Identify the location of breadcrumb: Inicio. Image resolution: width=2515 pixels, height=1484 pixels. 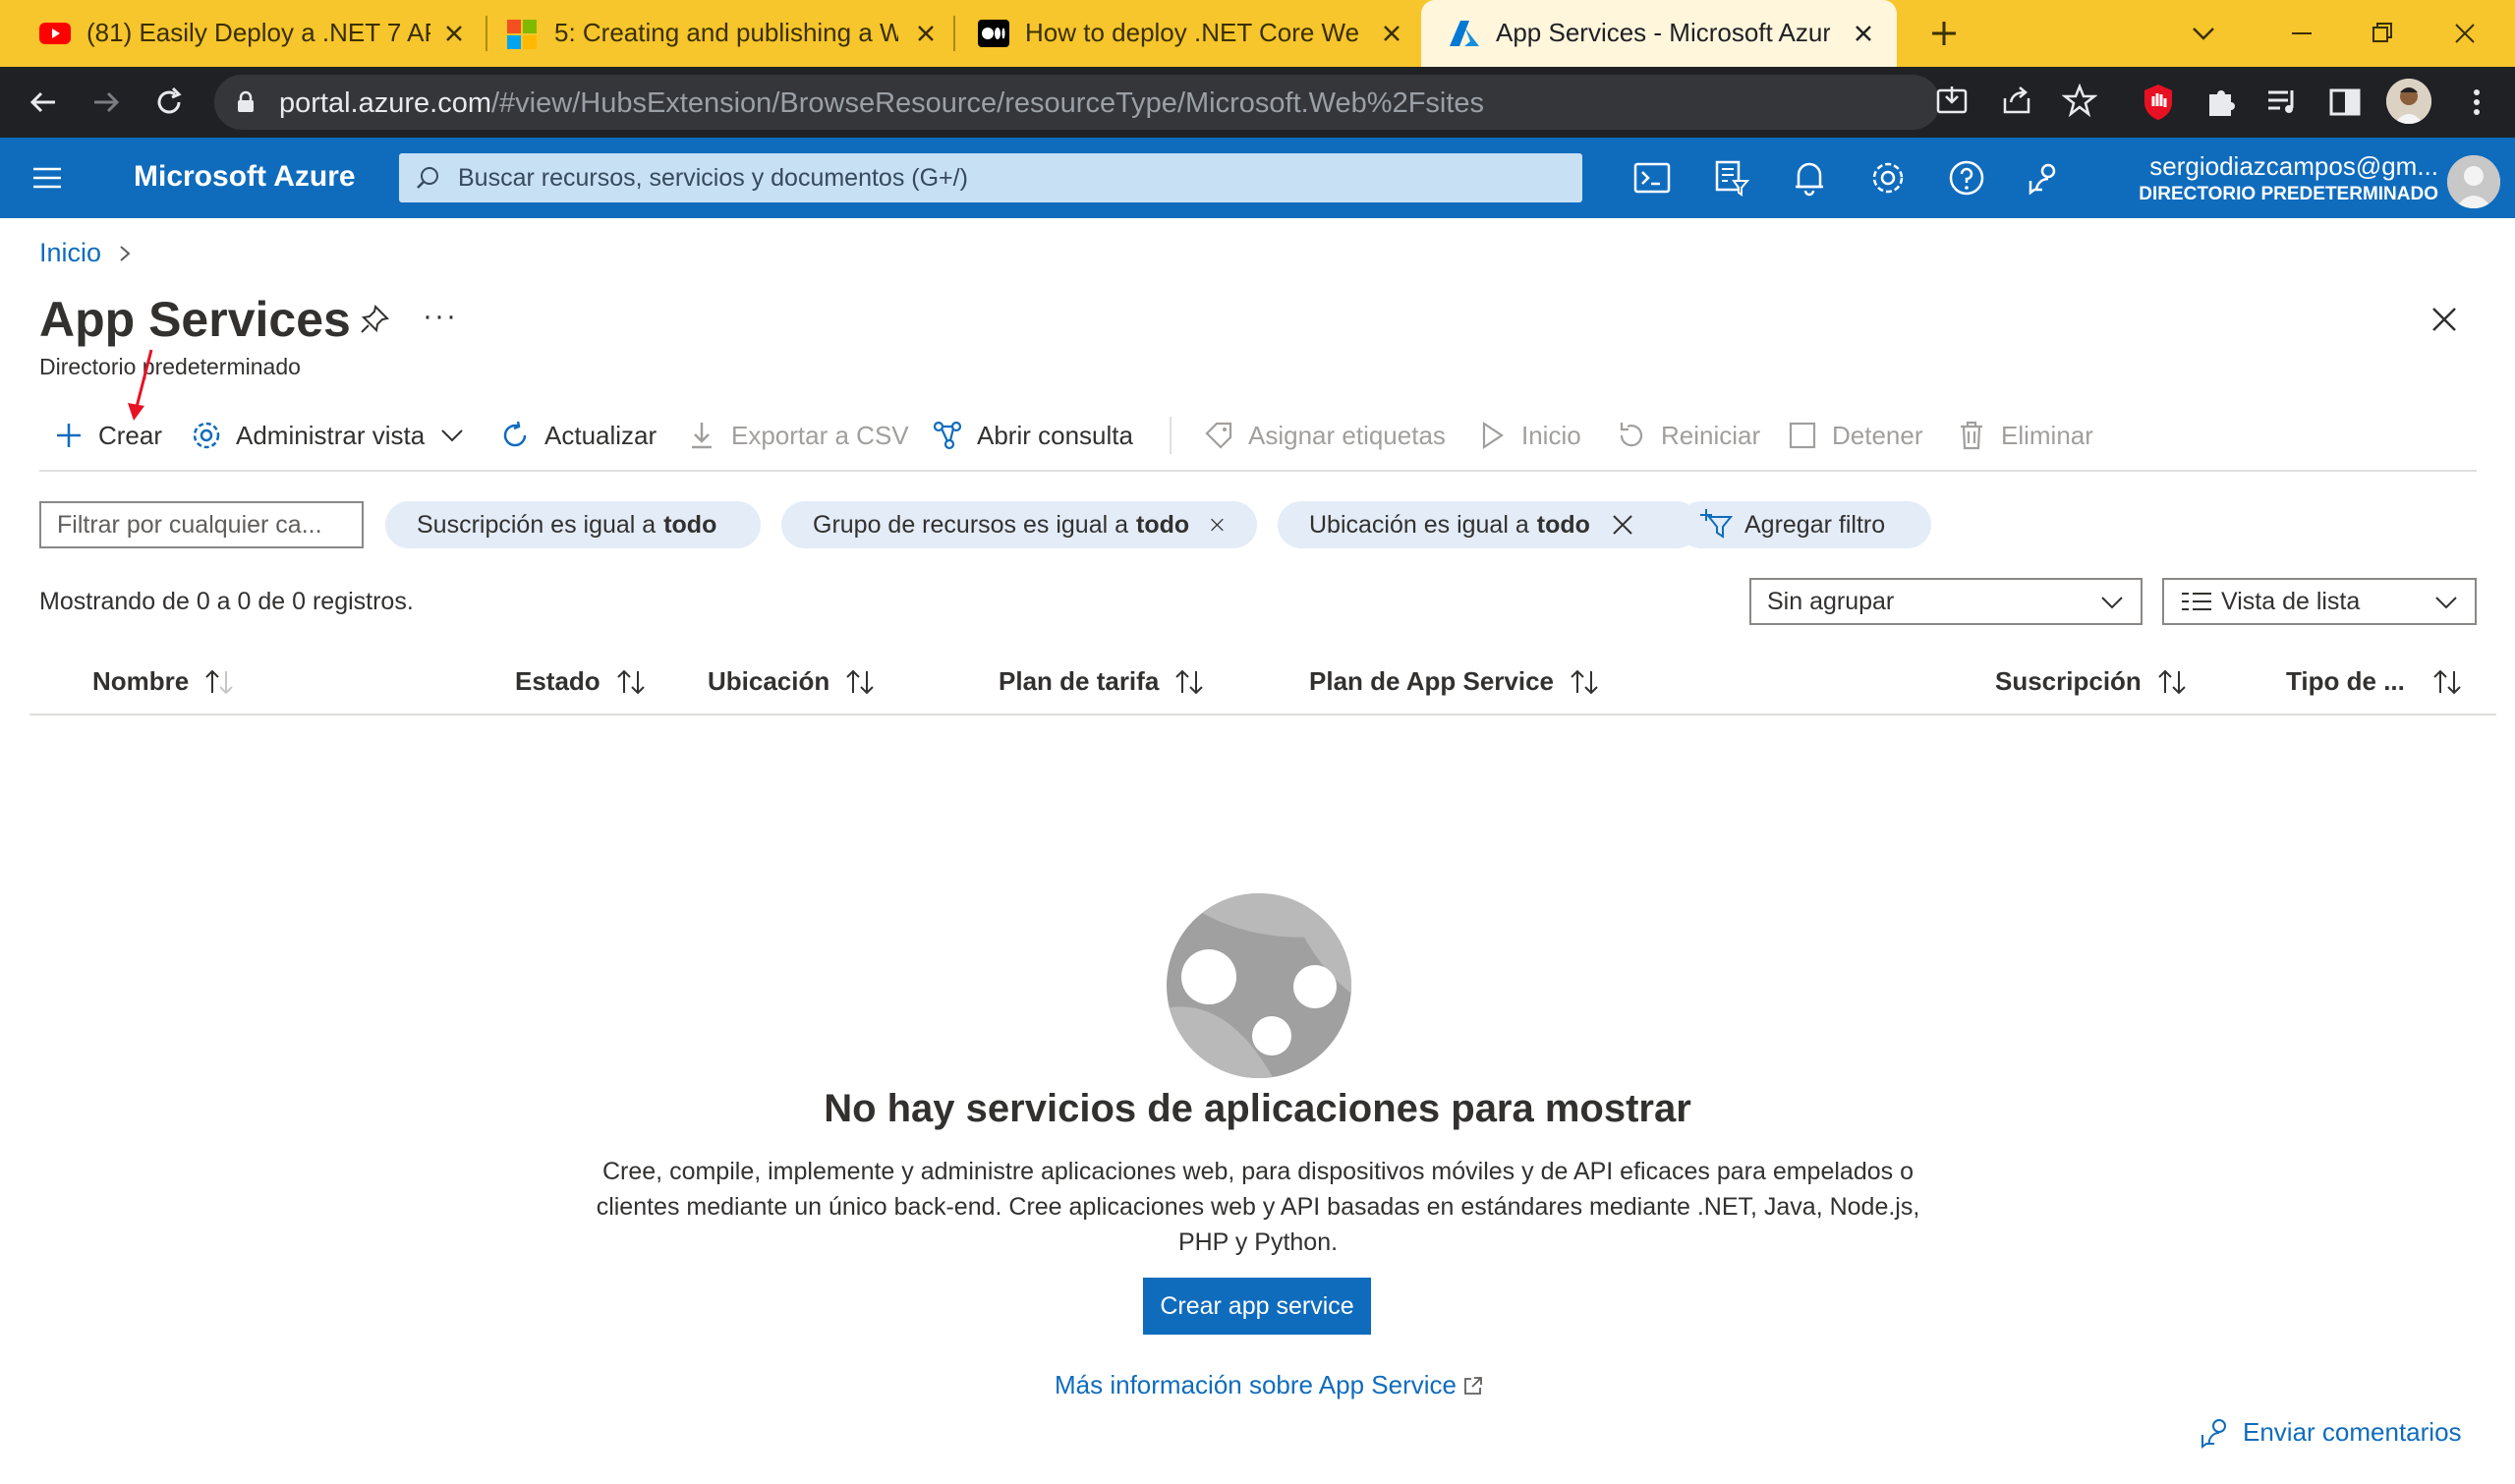
(87, 253).